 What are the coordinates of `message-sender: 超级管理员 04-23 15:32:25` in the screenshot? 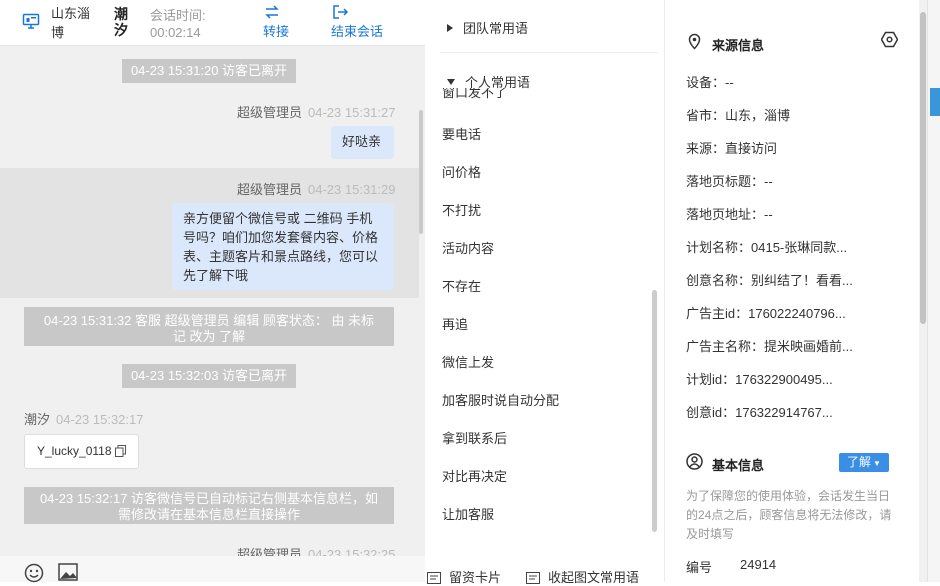 It's located at (316, 550).